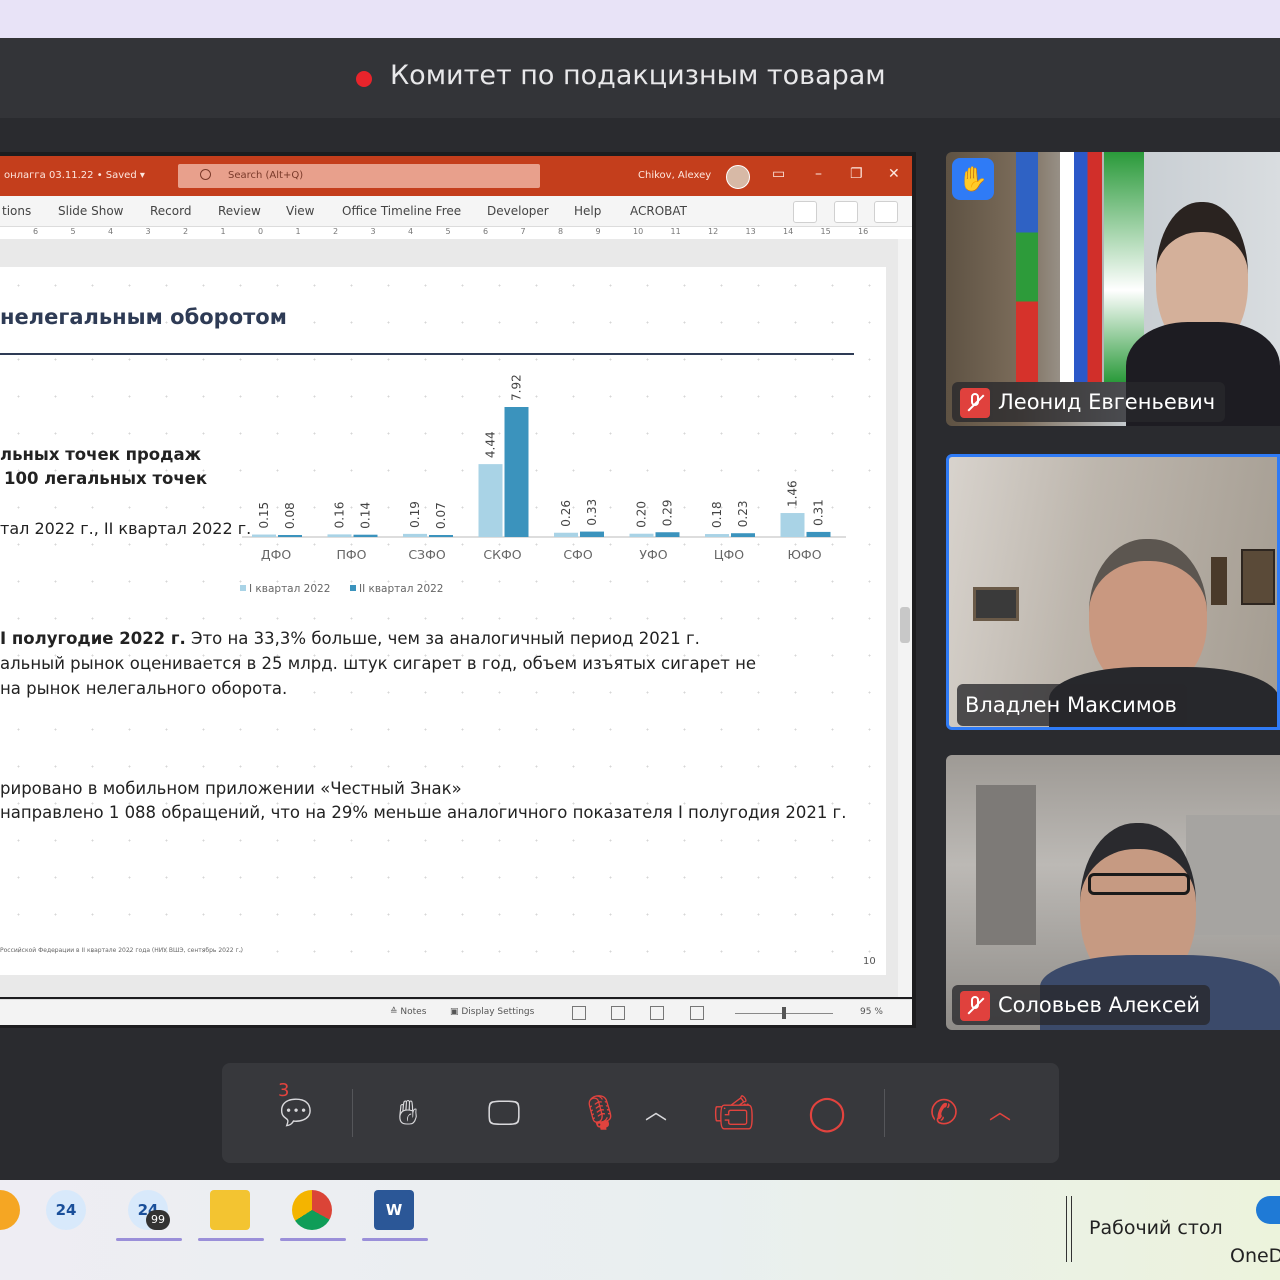 This screenshot has height=1280, width=1280. Describe the element at coordinates (394, 1210) in the screenshot. I see `word-icon: W` at that location.